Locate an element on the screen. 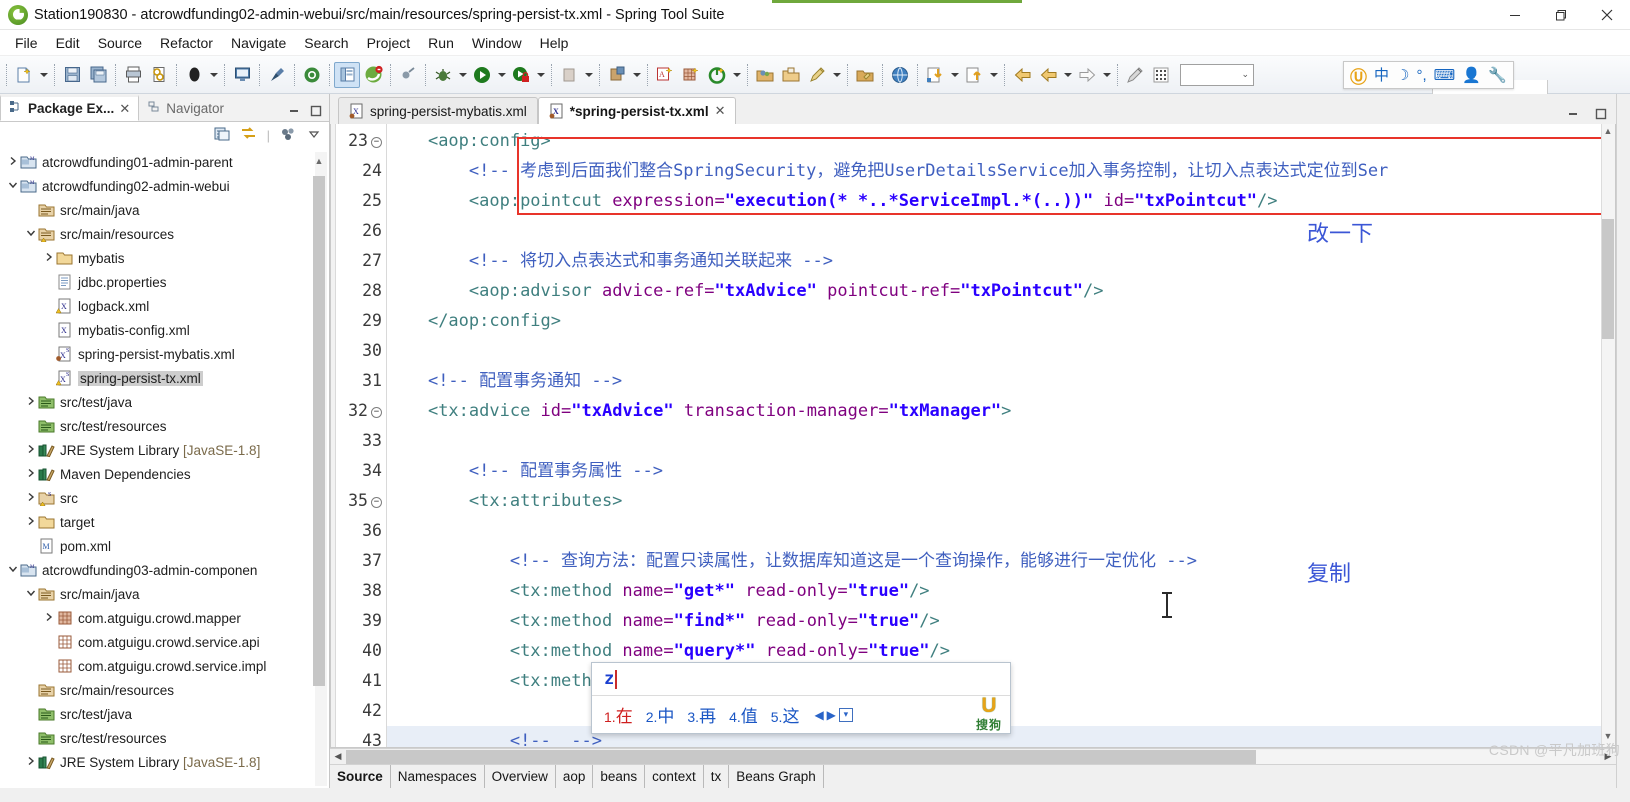 The image size is (1630, 802). spring-bean-dropdown-icon is located at coordinates (213, 75).